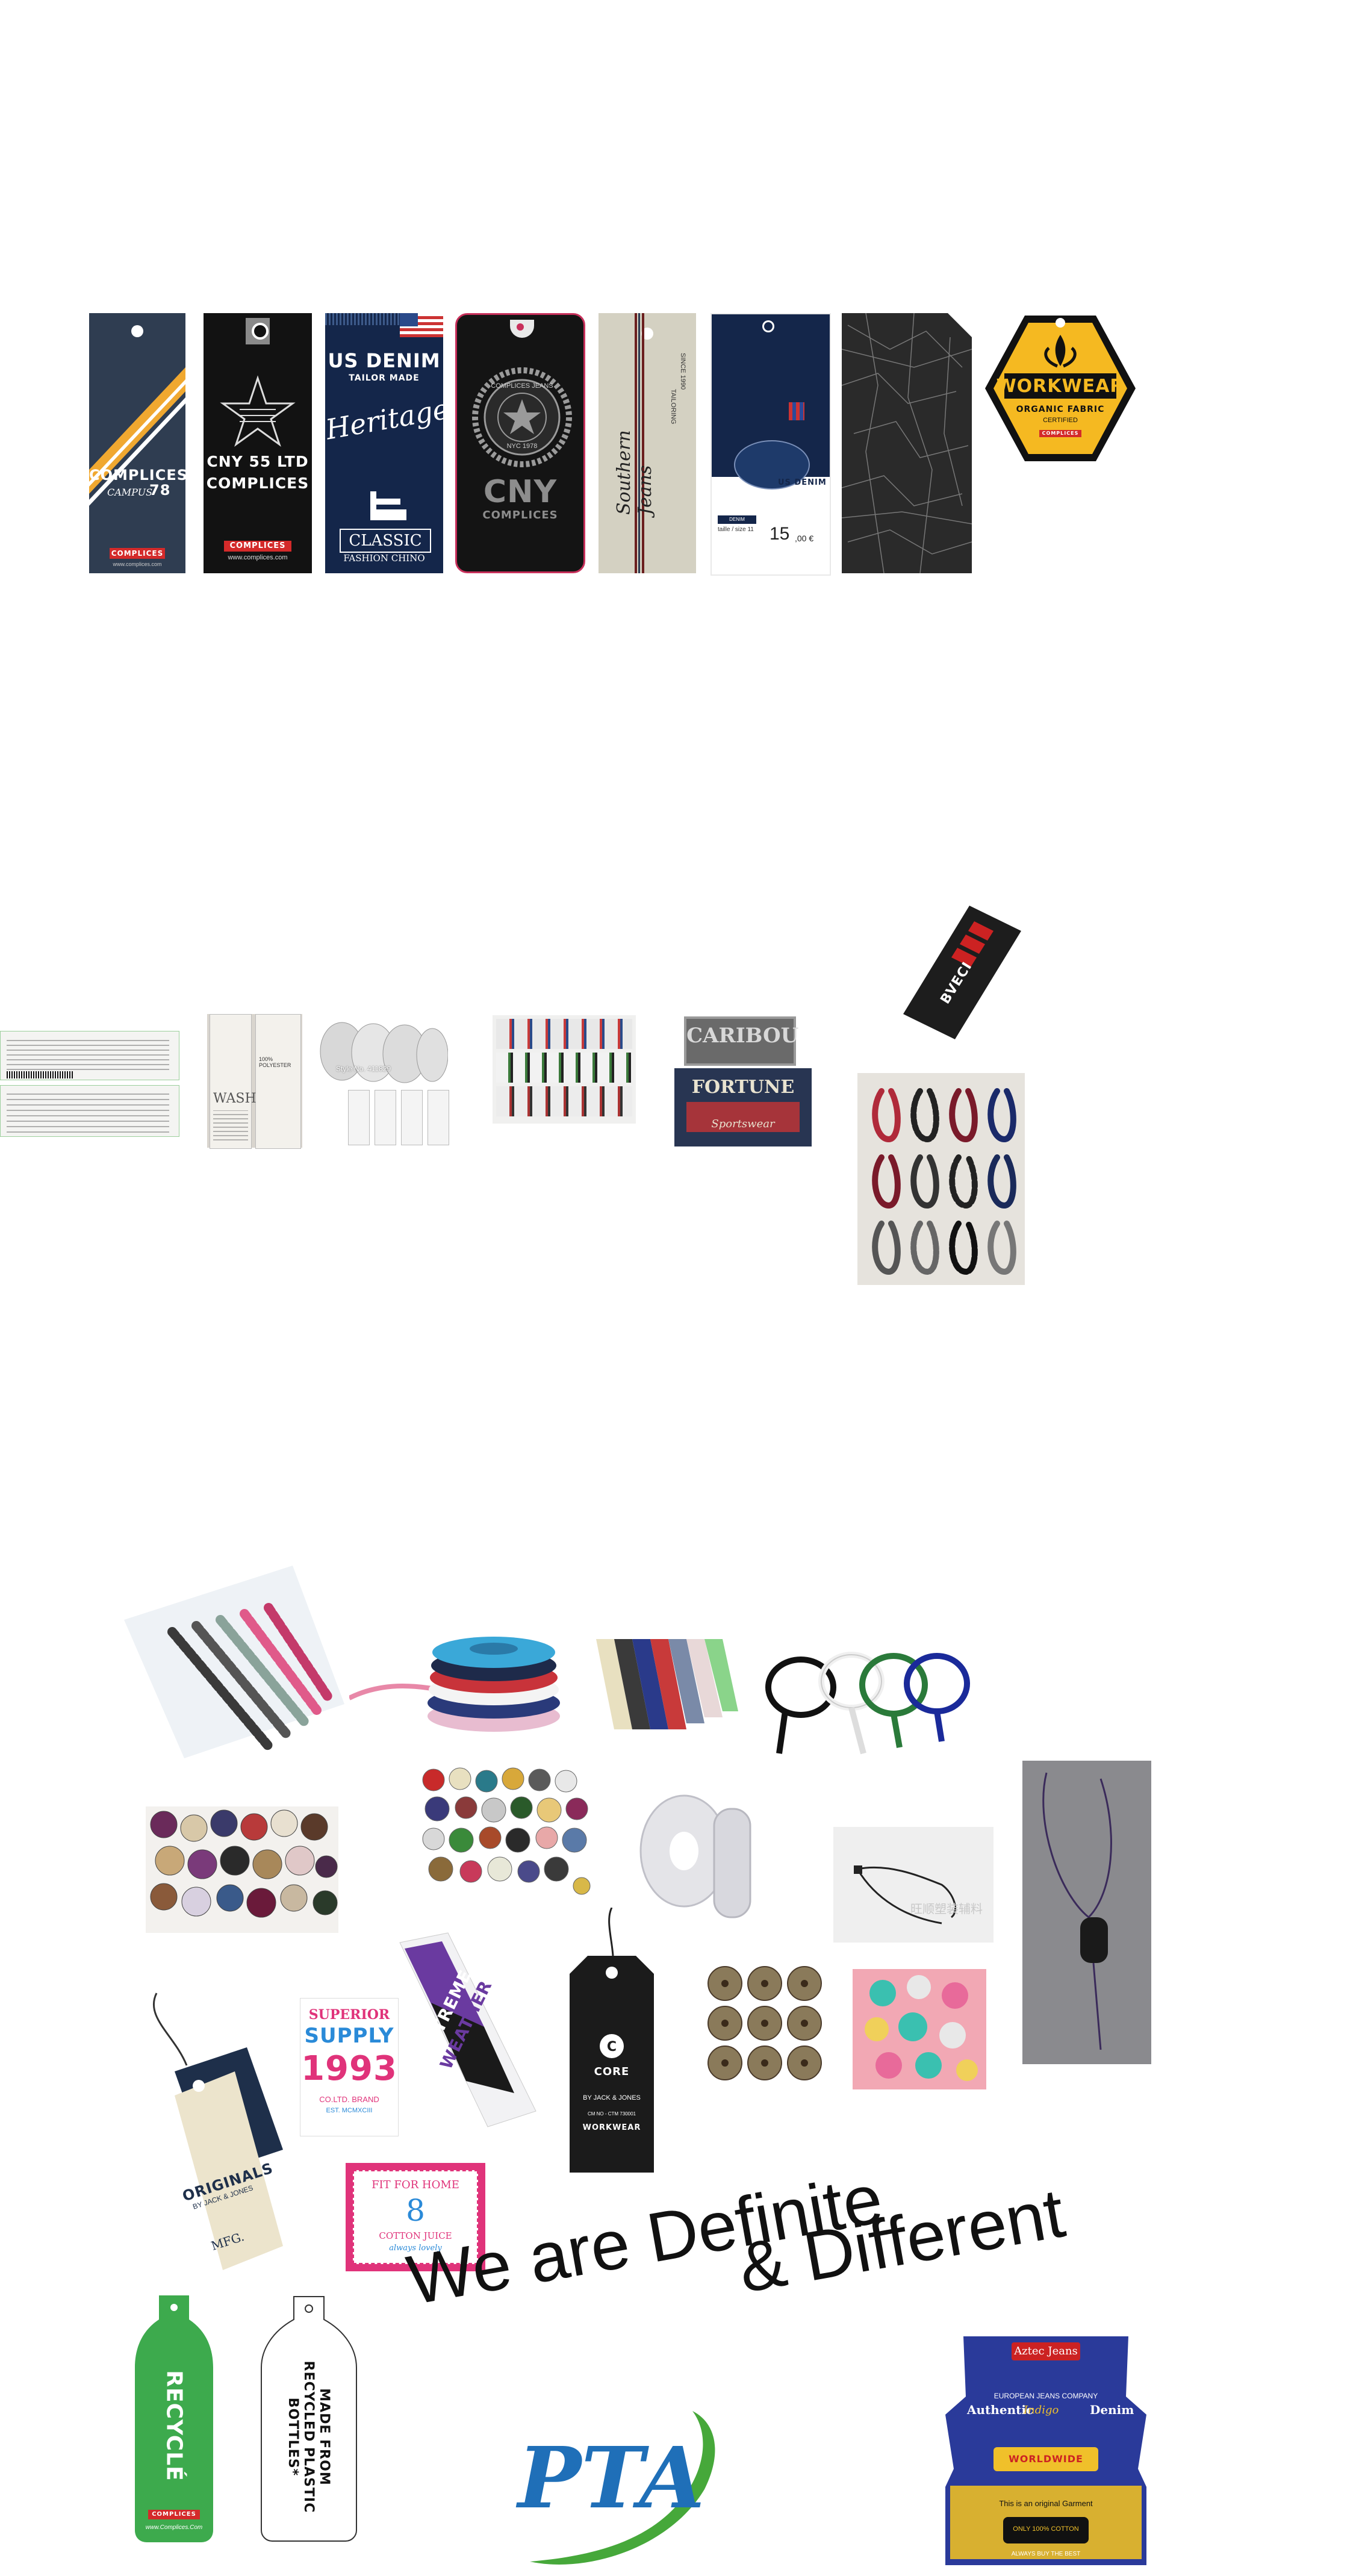 This screenshot has width=1362, height=2576. What do you see at coordinates (743, 1107) in the screenshot?
I see `fortune-patch: FORTUNE Sportswear` at bounding box center [743, 1107].